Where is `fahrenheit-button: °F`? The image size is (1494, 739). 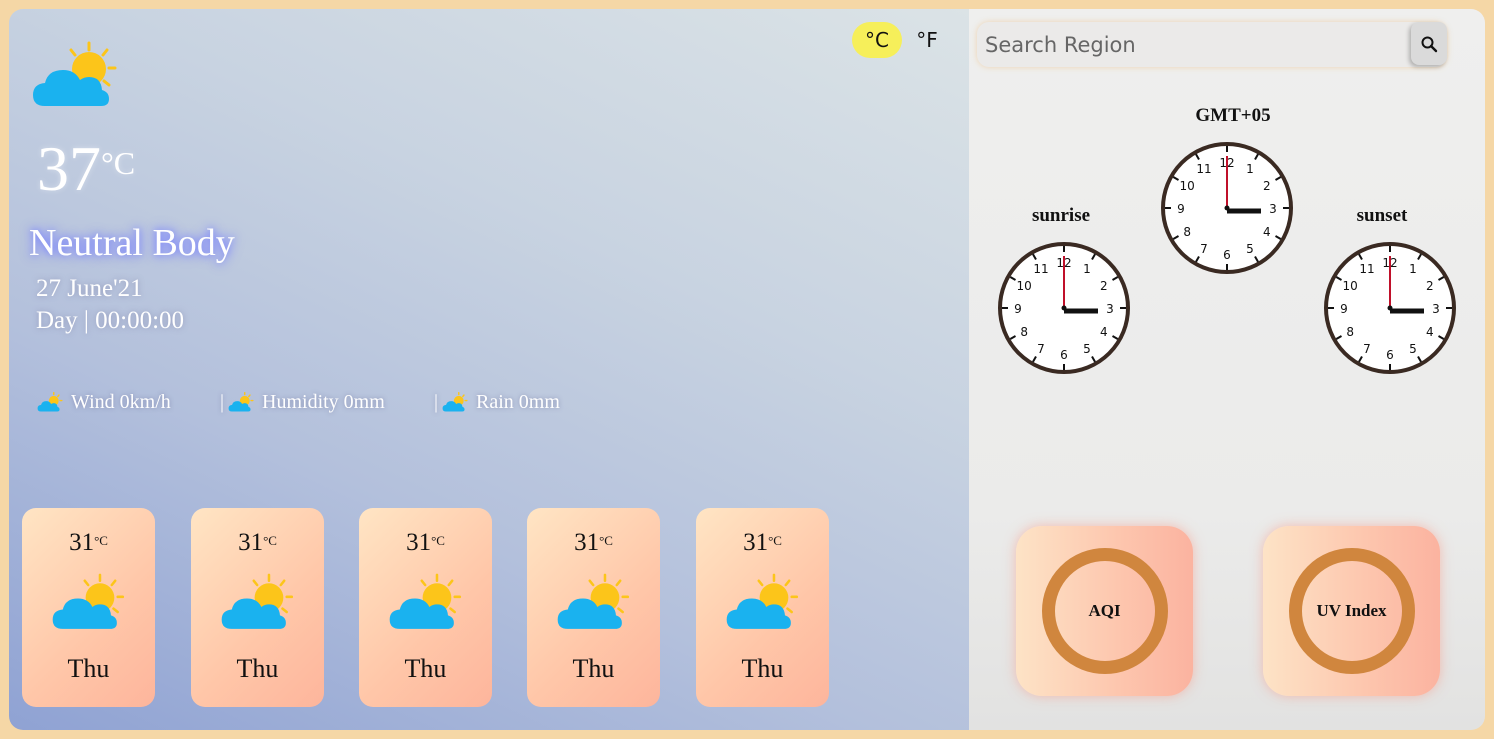 fahrenheit-button: °F is located at coordinates (927, 40).